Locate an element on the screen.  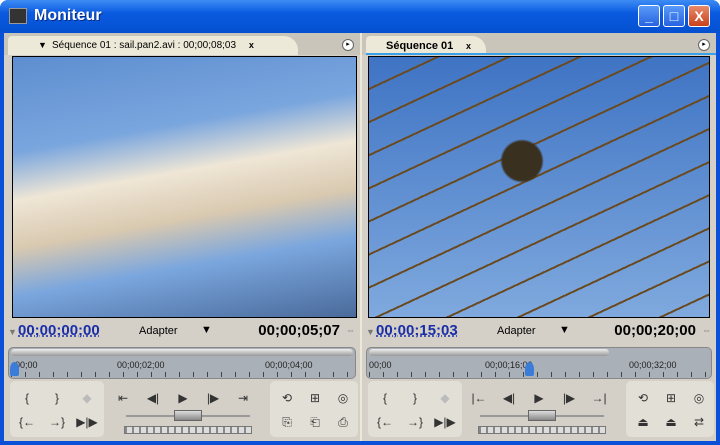
program-tab-label: Séquence 01 is located at coordinates (420, 46).